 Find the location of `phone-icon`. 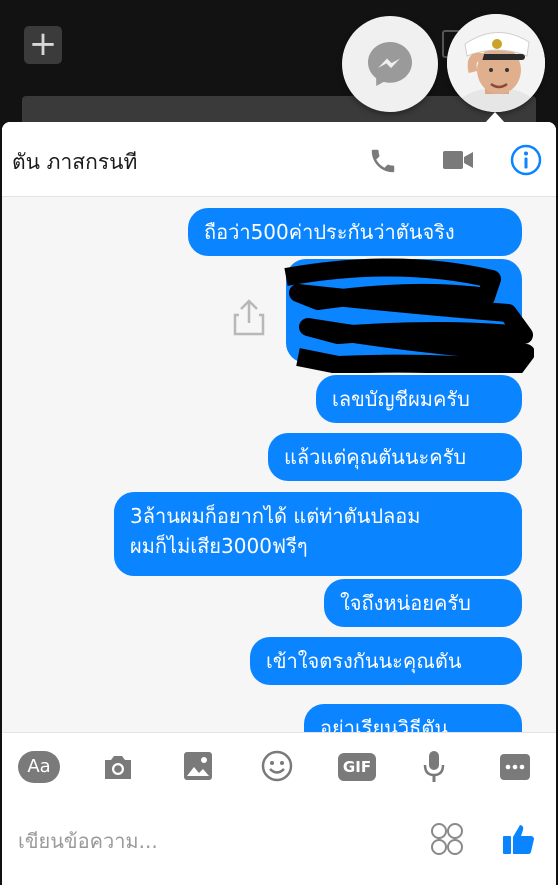

phone-icon is located at coordinates (383, 161).